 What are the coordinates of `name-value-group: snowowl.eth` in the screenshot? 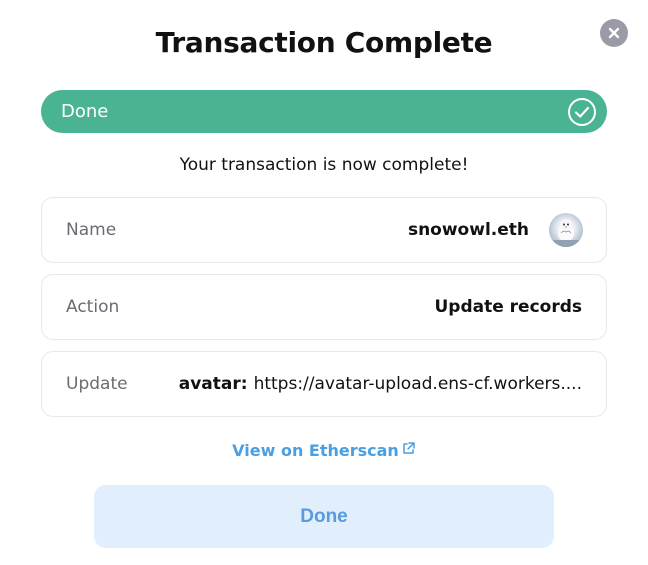 It's located at (495, 230).